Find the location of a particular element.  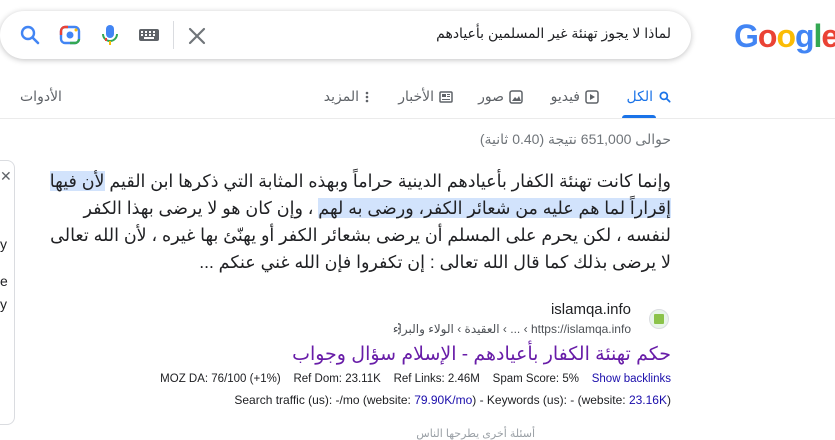

divider is located at coordinates (173, 35).